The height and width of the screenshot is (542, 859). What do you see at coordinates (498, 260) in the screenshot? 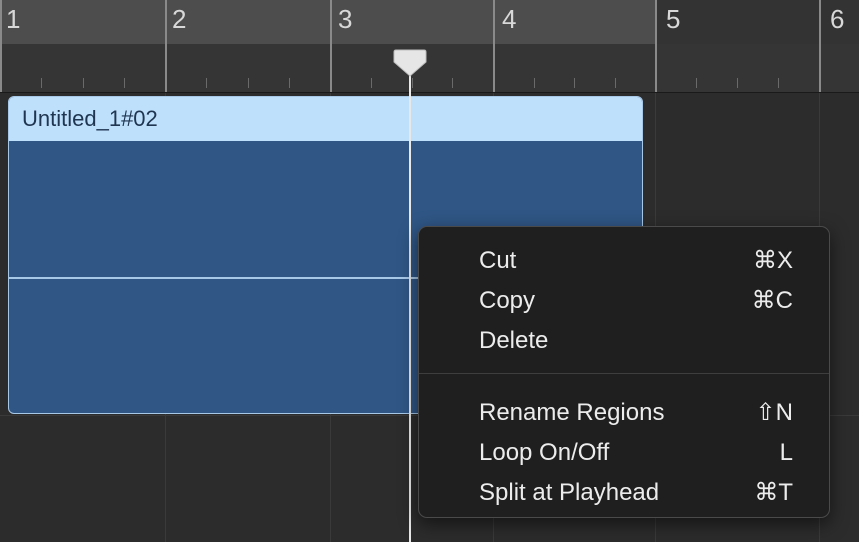
I see `menu-item-label: Cut` at bounding box center [498, 260].